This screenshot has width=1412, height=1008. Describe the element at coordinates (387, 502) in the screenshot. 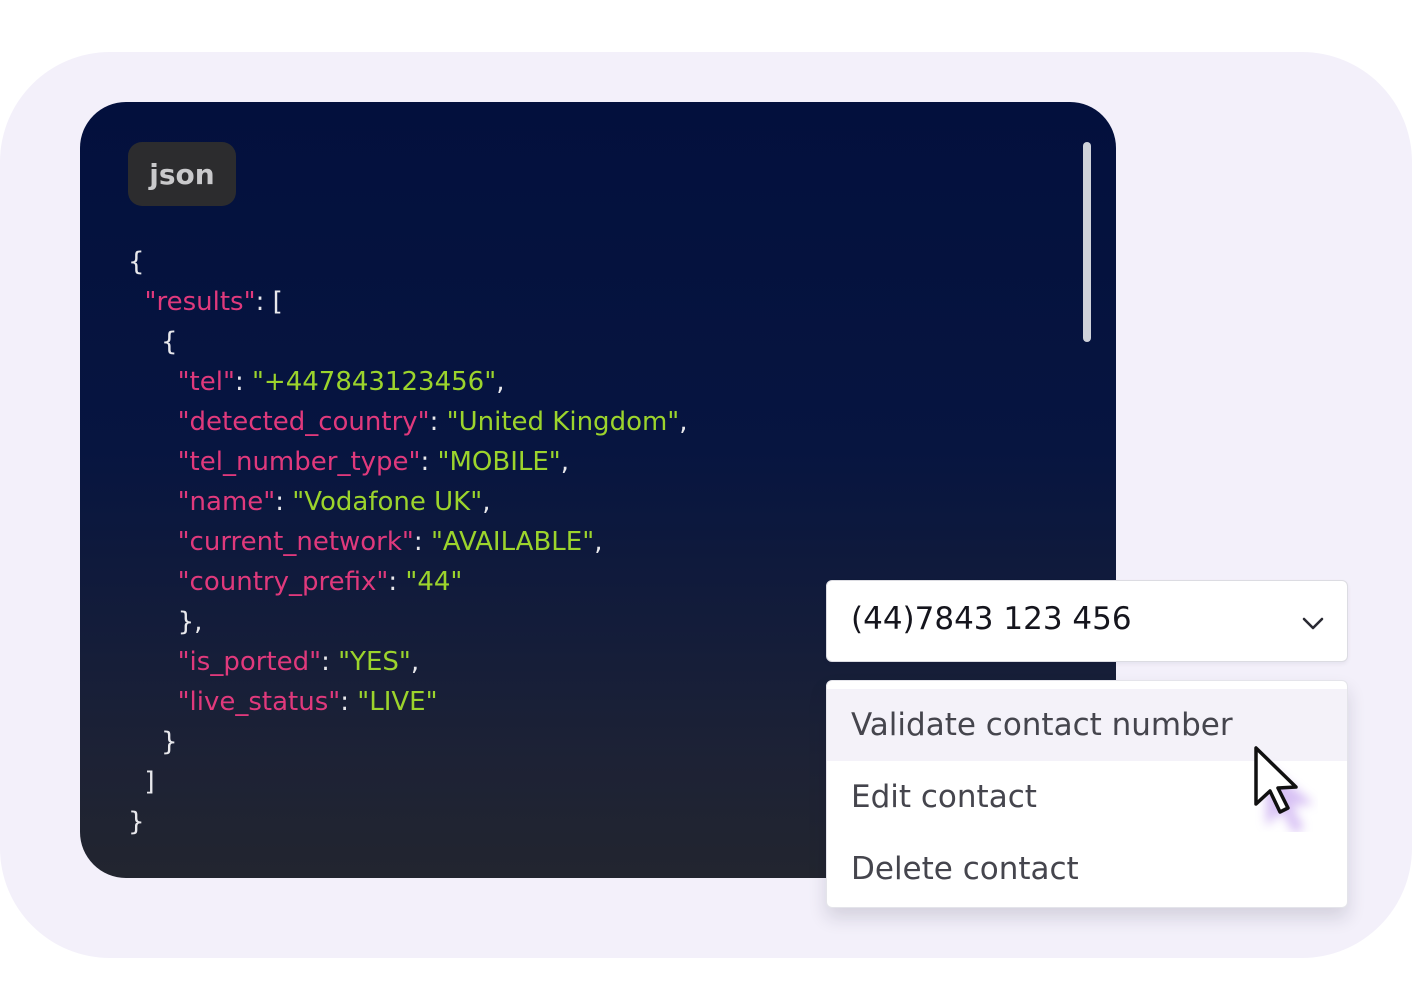

I see `json-string: "Vodafone UK"` at that location.